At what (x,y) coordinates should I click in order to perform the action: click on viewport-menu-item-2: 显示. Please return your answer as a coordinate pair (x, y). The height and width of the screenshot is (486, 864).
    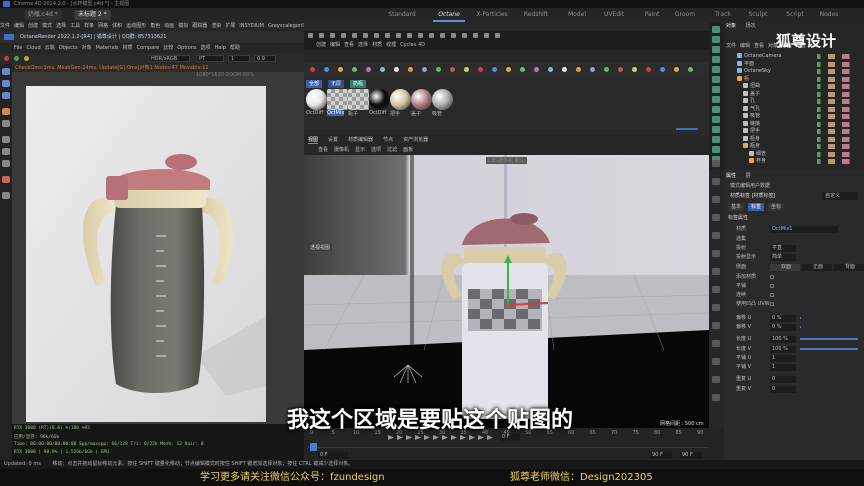
    Looking at the image, I should click on (360, 150).